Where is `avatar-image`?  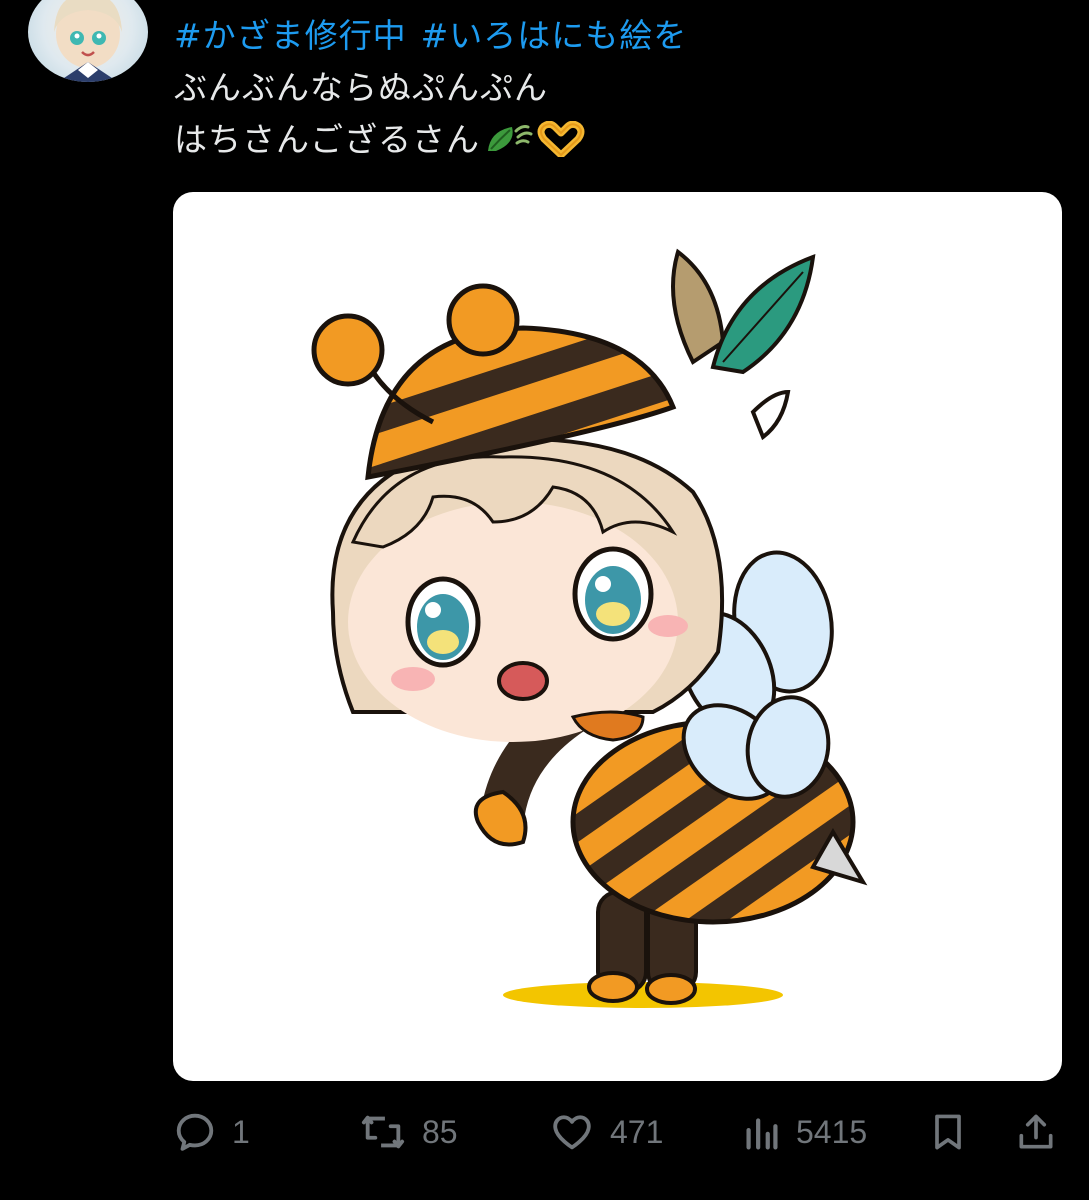 avatar-image is located at coordinates (88, 41).